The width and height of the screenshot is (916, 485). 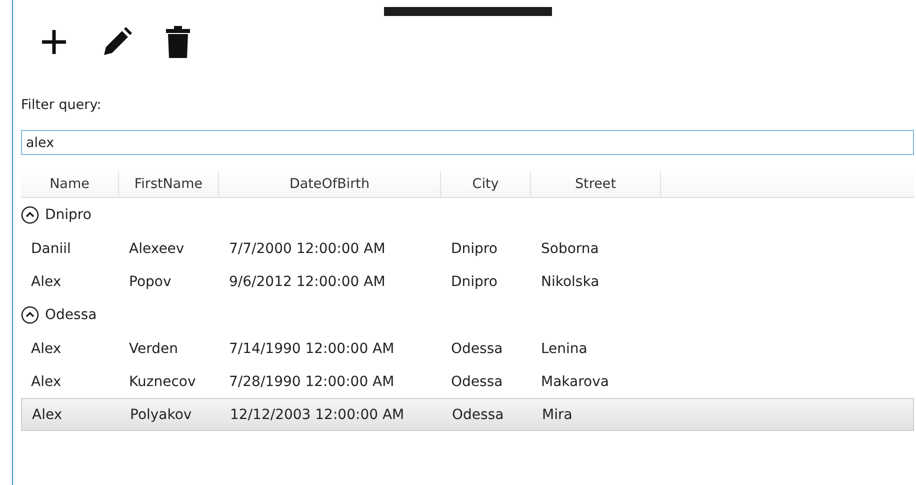 What do you see at coordinates (307, 282) in the screenshot?
I see `table-cell-text: 9/6/2012 12:00:00 AM` at bounding box center [307, 282].